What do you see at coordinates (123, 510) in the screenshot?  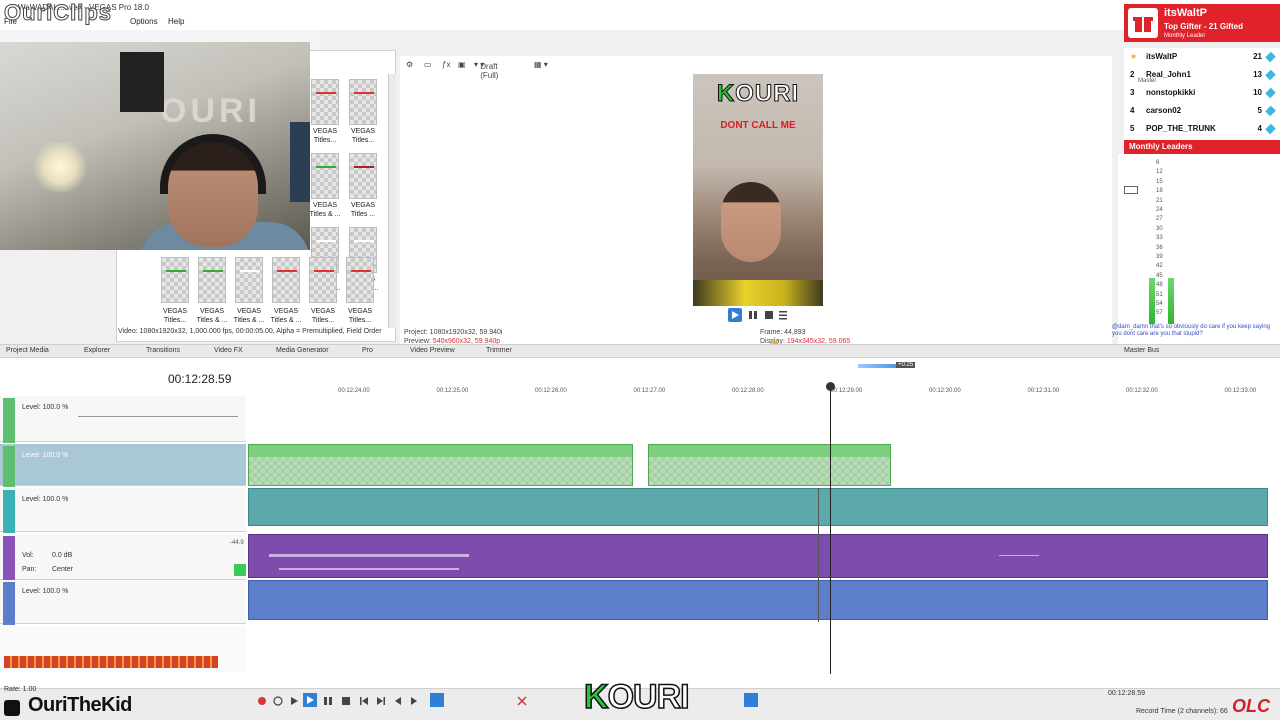 I see `track-header-3: Level: 100.0 %` at bounding box center [123, 510].